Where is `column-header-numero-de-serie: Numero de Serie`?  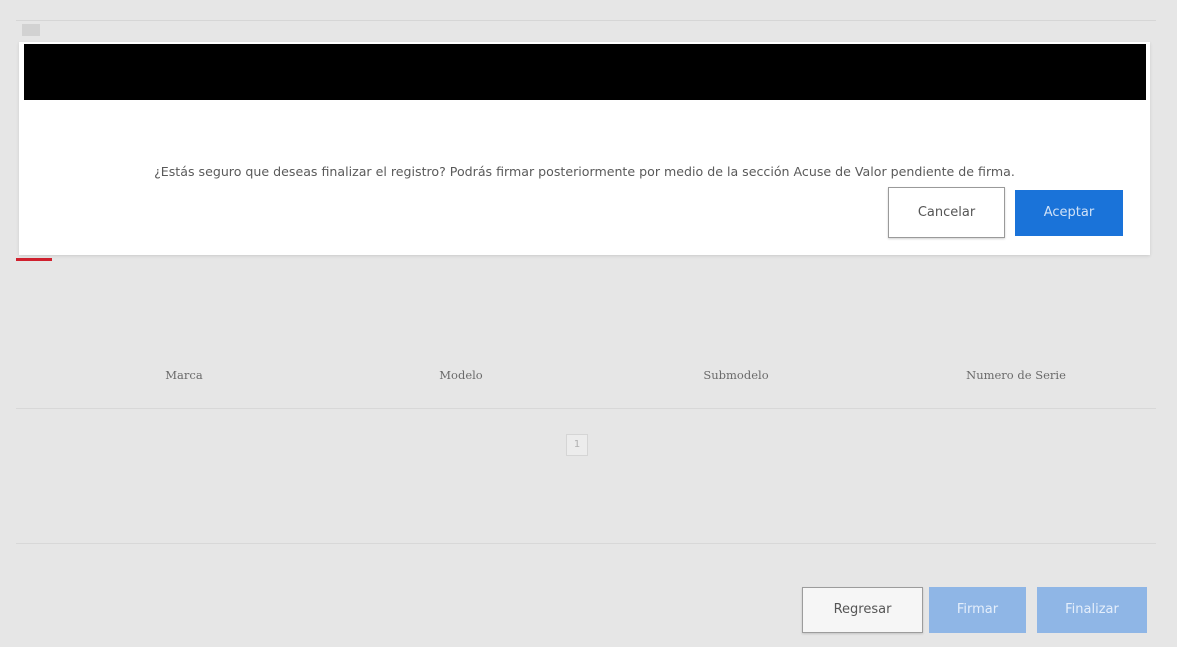 column-header-numero-de-serie: Numero de Serie is located at coordinates (1016, 375).